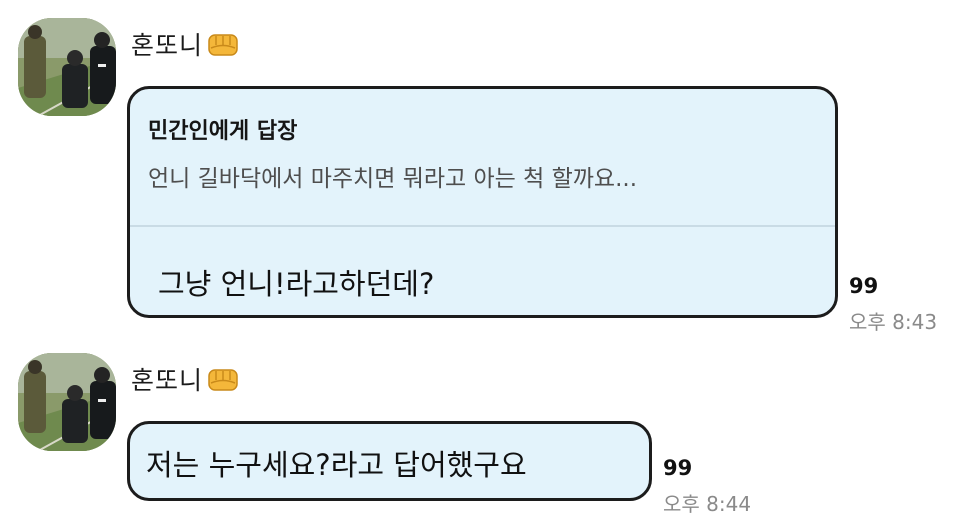 This screenshot has width=966, height=519. I want to click on reply-divider, so click(482, 226).